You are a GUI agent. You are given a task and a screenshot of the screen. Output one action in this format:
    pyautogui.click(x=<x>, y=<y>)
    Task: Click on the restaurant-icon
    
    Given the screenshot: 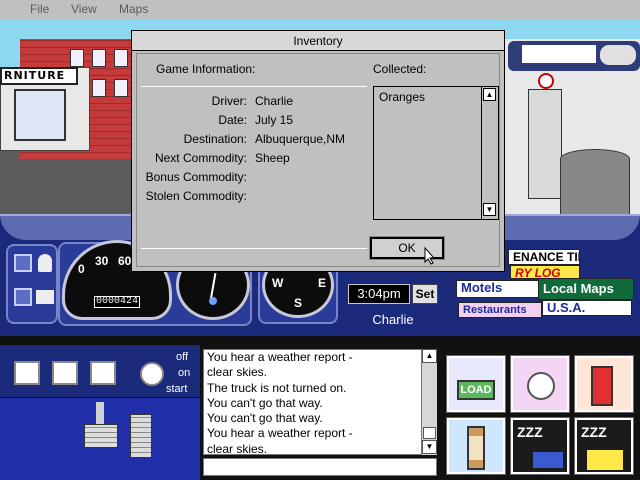 What is the action you would take?
    pyautogui.click(x=540, y=384)
    